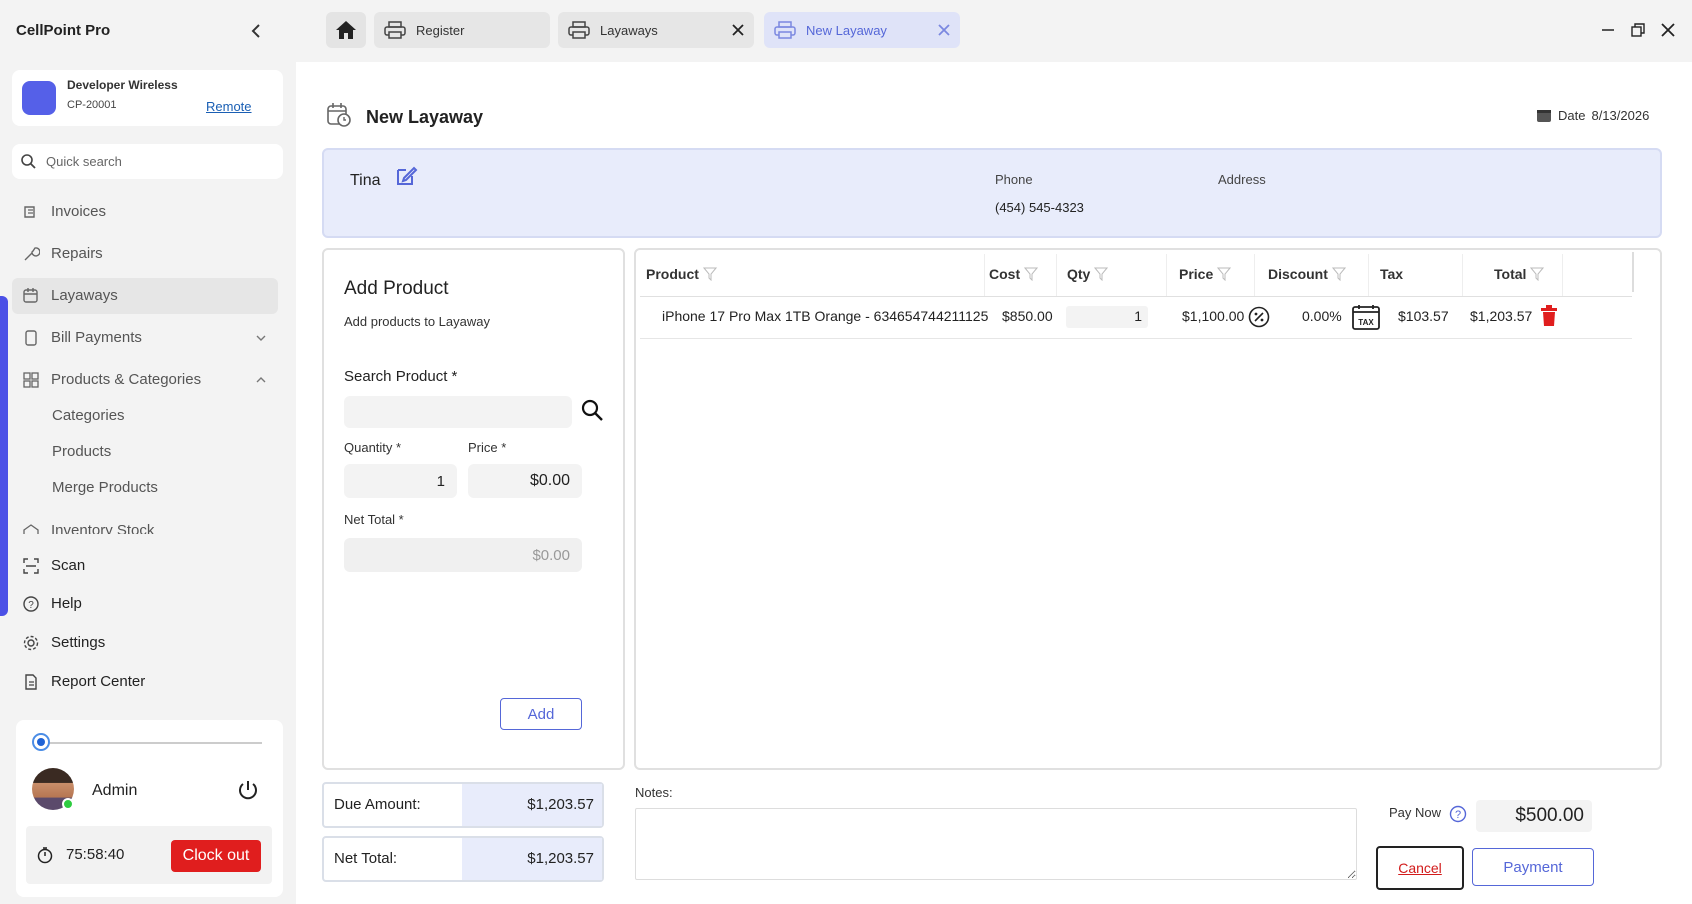 The width and height of the screenshot is (1692, 904). What do you see at coordinates (1107, 317) in the screenshot?
I see `cell-qty: 1` at bounding box center [1107, 317].